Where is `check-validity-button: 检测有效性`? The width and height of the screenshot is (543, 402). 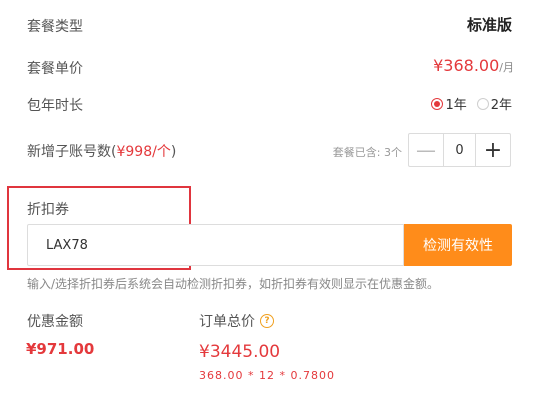 check-validity-button: 检测有效性 is located at coordinates (458, 245).